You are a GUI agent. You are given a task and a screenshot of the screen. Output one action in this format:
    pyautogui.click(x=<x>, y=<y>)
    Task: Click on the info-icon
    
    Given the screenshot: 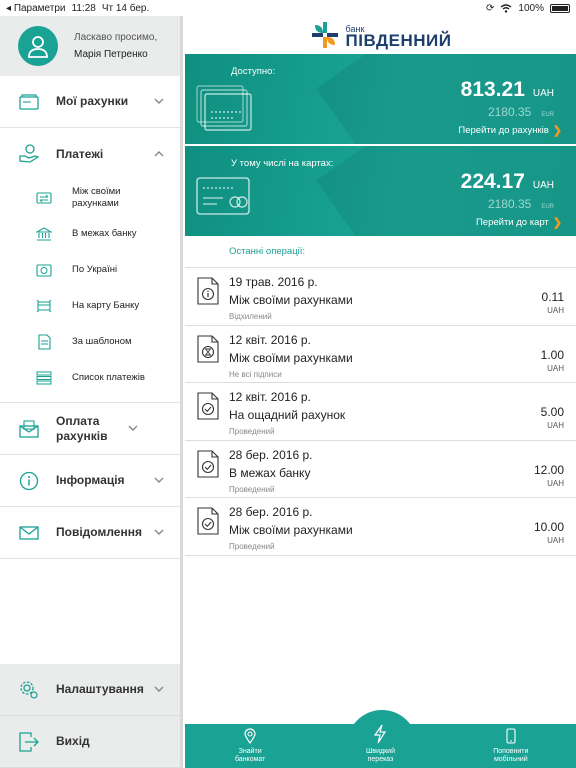 What is the action you would take?
    pyautogui.click(x=29, y=481)
    